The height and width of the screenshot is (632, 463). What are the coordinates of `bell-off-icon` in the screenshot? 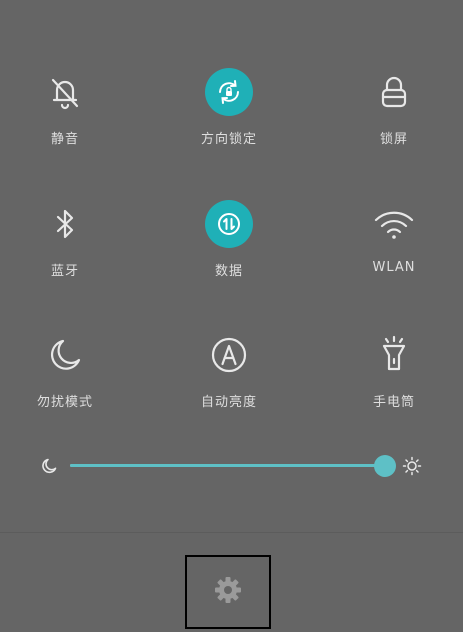 It's located at (65, 92).